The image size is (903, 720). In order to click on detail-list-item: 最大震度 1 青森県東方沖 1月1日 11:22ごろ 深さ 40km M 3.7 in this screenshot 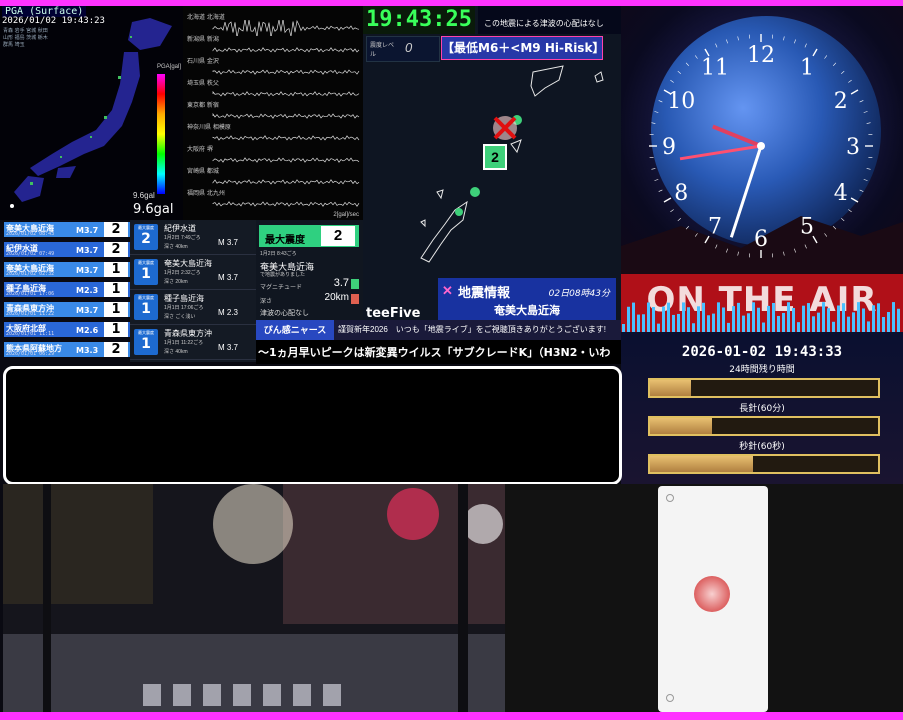, I will do `click(193, 342)`.